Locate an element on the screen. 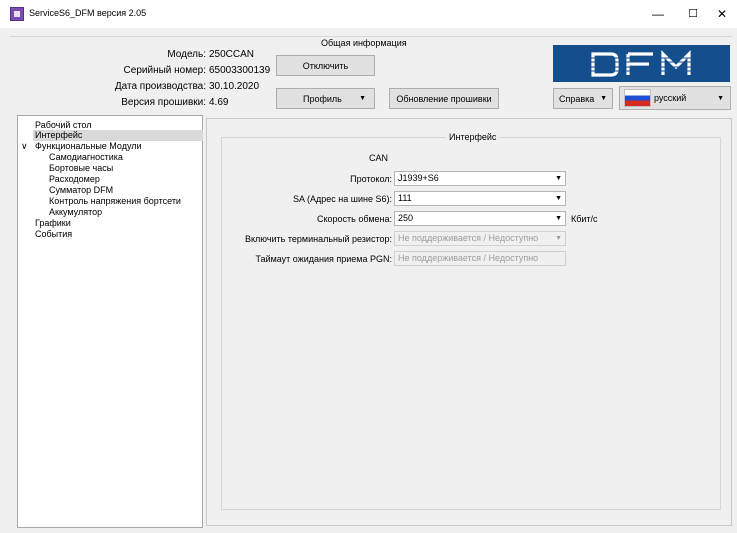 This screenshot has height=533, width=737. help-dropdown-button: Справка ▼ is located at coordinates (583, 98).